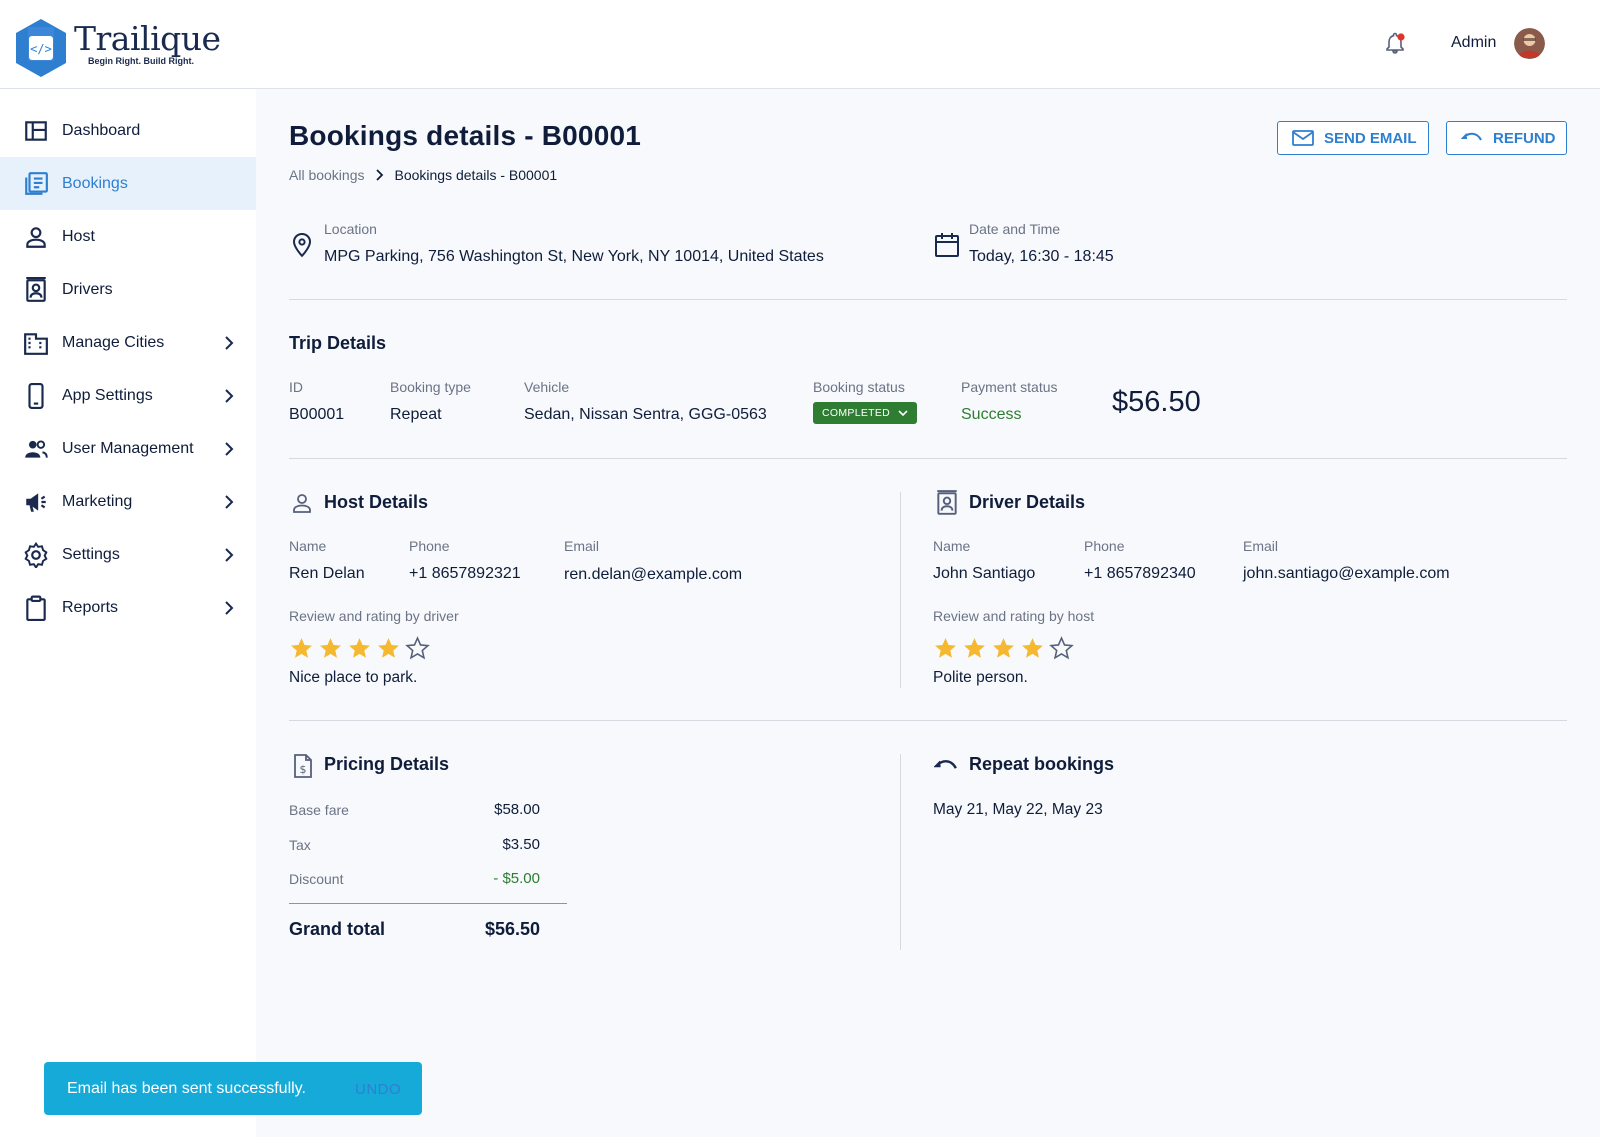 The image size is (1600, 1137). I want to click on trip-id: B00001, so click(317, 414).